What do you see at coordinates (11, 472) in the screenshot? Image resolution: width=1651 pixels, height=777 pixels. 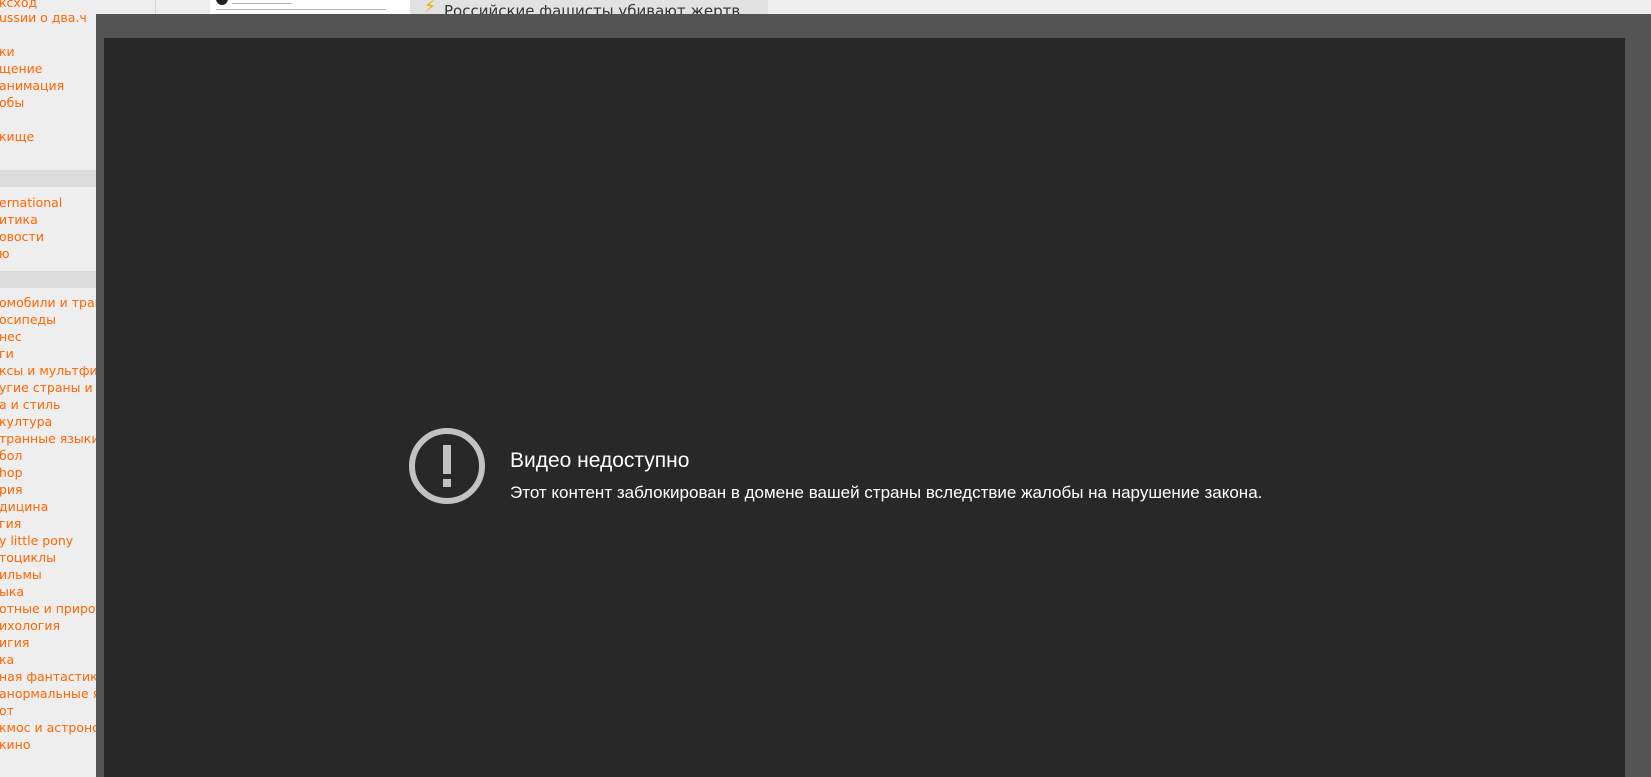 I see `nav-link: hop` at bounding box center [11, 472].